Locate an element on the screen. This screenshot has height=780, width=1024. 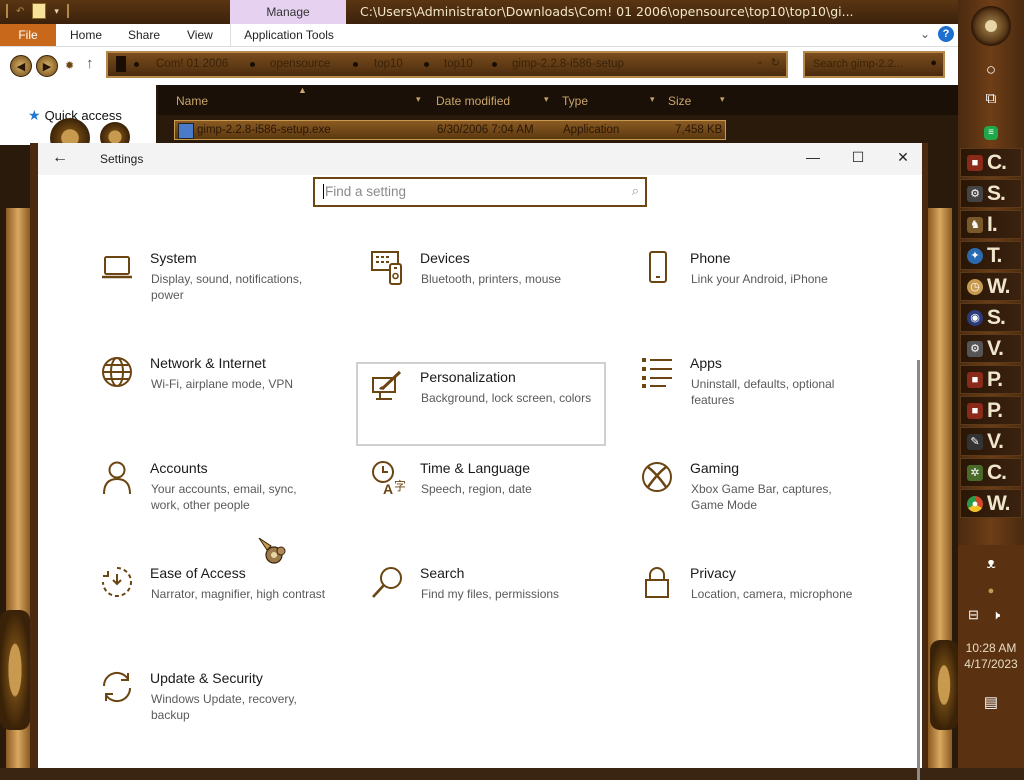
help-icon: ? is located at coordinates (946, 34).